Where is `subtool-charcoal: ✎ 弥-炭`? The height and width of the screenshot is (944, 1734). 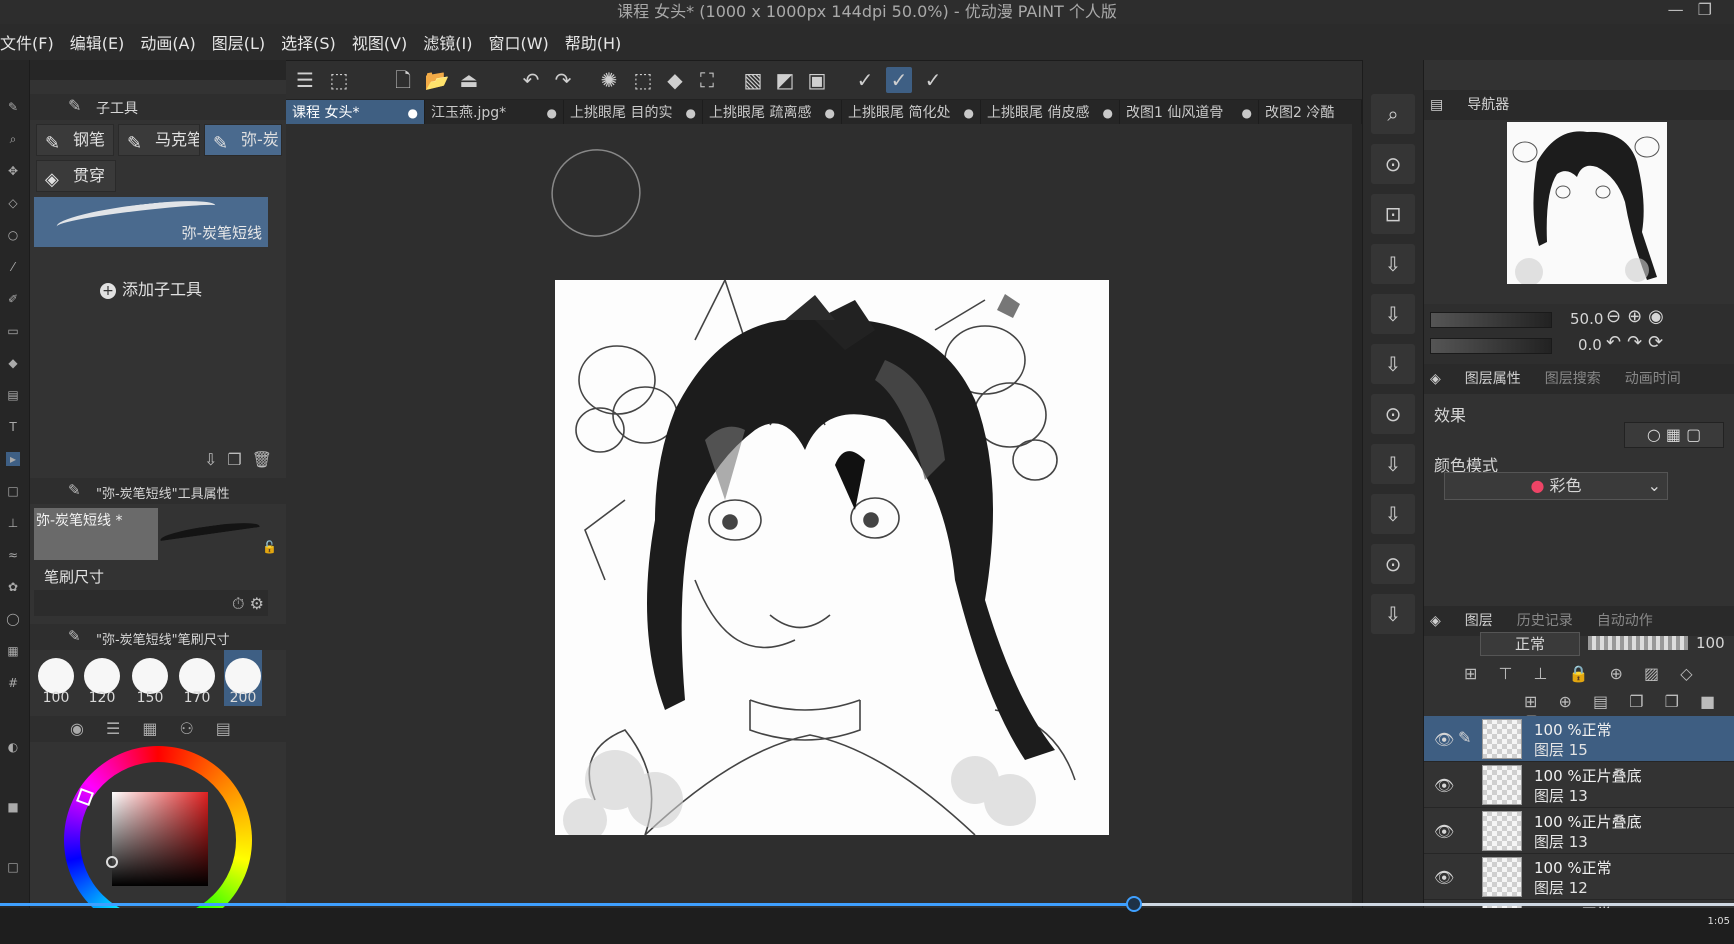
subtool-charcoal: ✎ 弥-炭 is located at coordinates (243, 140).